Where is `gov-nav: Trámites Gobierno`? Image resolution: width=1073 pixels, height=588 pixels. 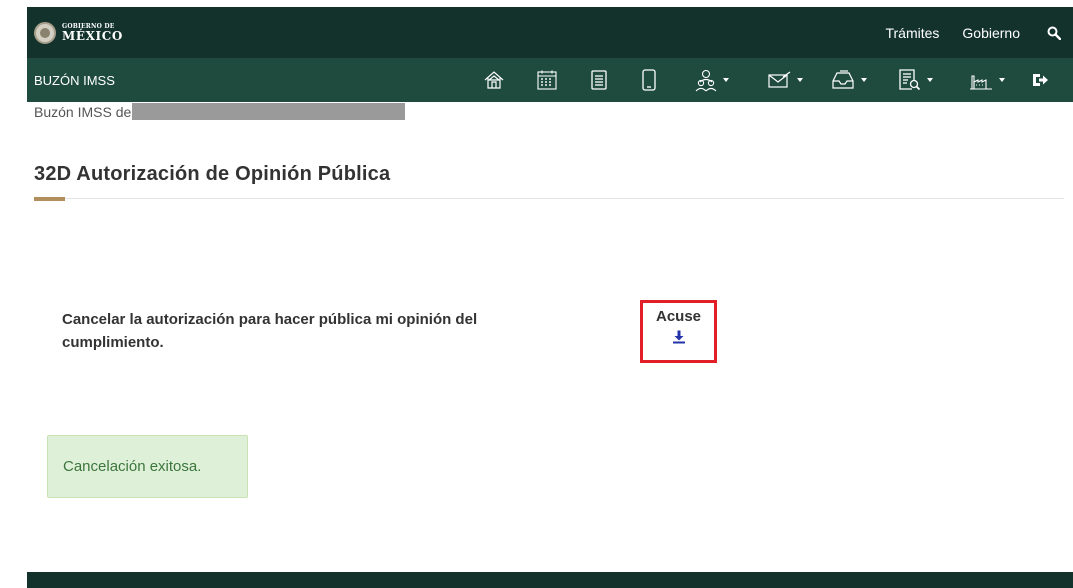 gov-nav: Trámites Gobierno is located at coordinates (979, 32).